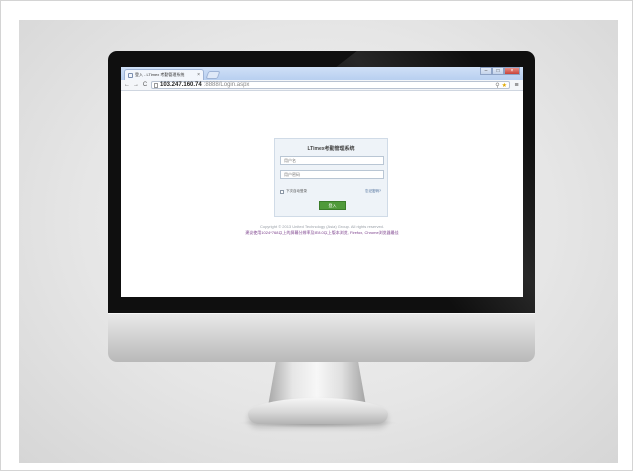  Describe the element at coordinates (486, 71) in the screenshot. I see `minimize-button: –` at that location.